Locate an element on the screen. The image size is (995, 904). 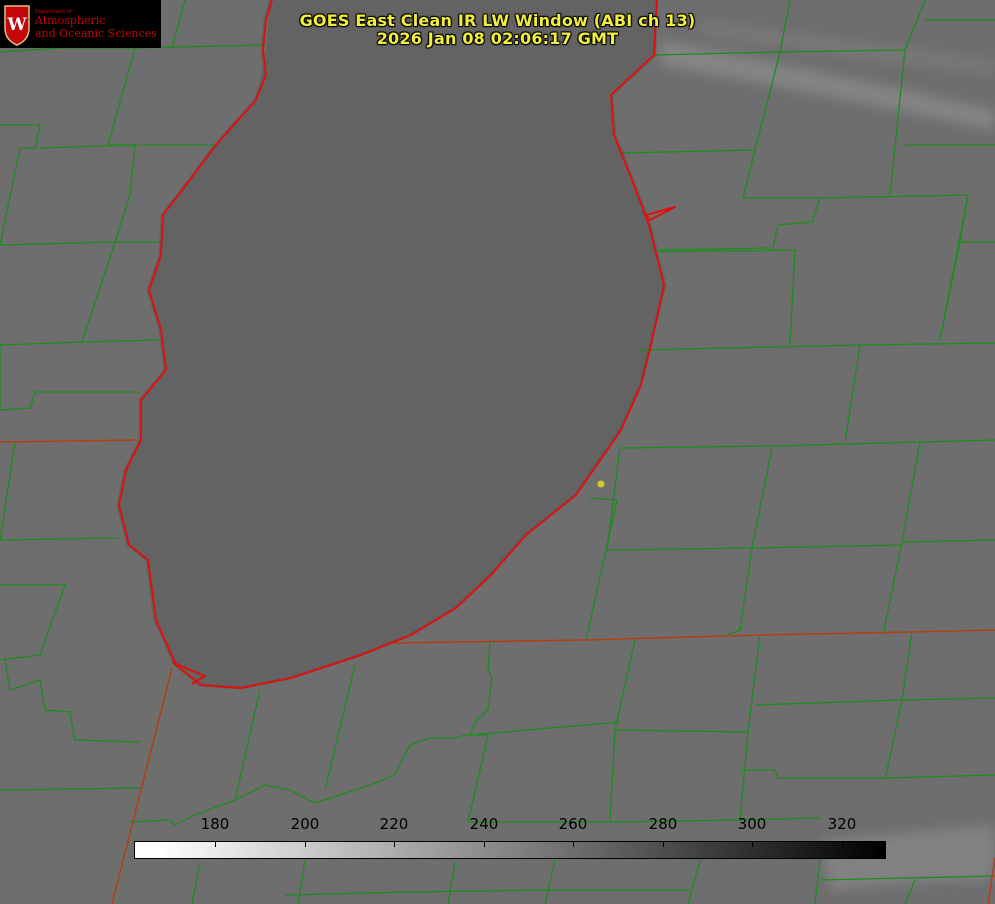
image-title: GOES East Clean IR LW Window (ABI ch 13) is located at coordinates (497, 20).